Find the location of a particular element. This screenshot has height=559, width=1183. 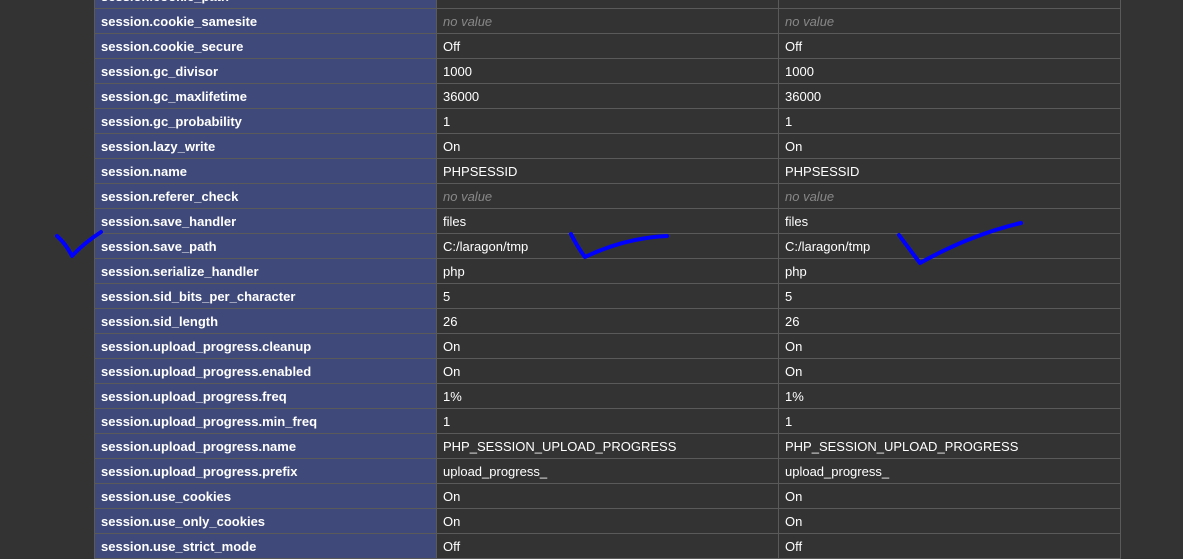

table-row: session.use_only_cookies On On is located at coordinates (607, 521).